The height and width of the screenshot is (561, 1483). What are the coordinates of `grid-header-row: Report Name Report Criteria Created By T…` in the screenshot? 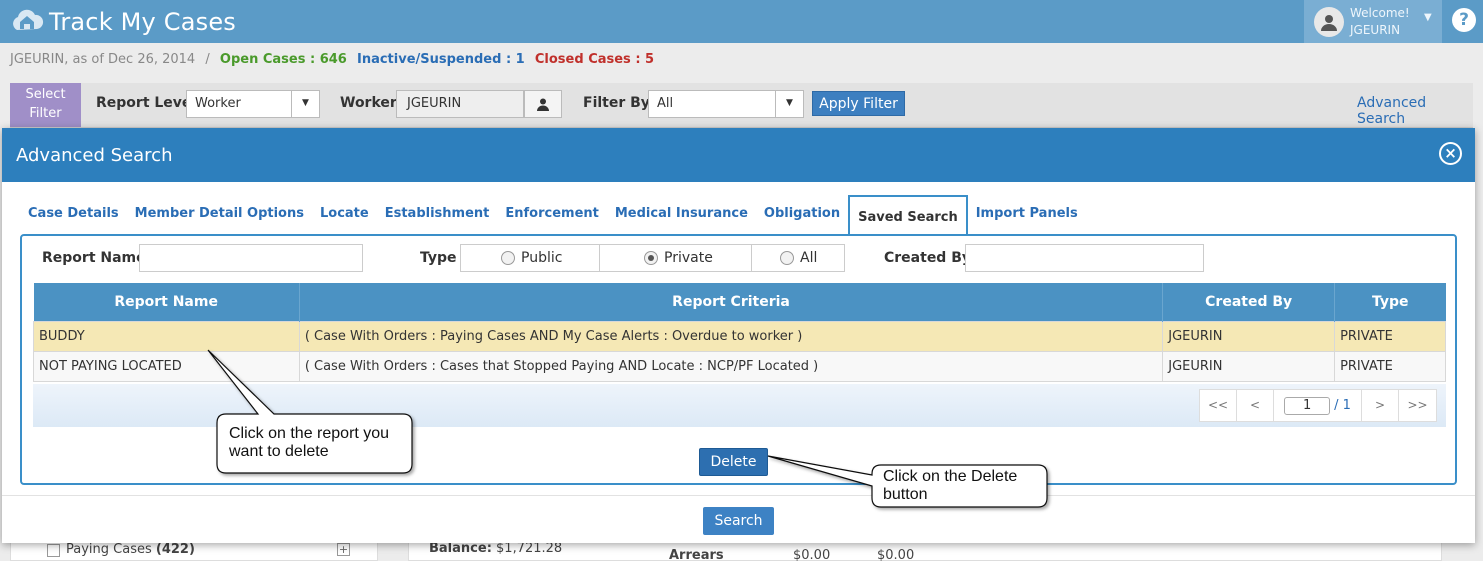 It's located at (739, 302).